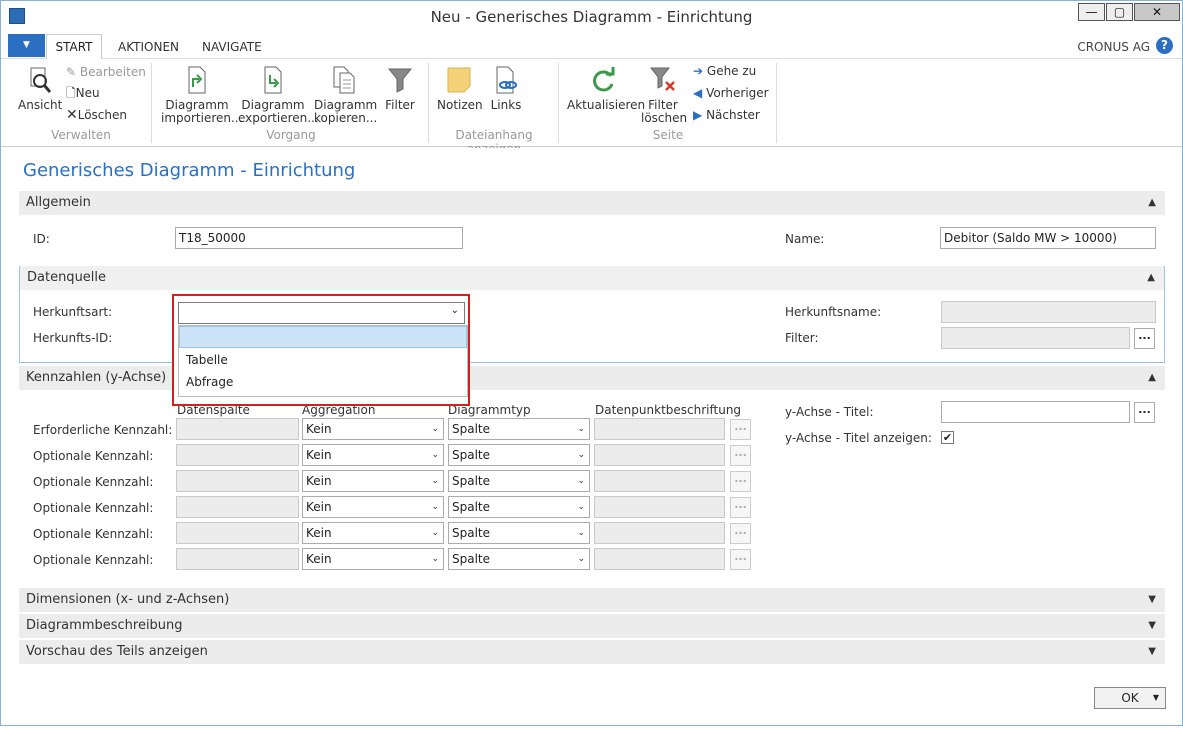  Describe the element at coordinates (460, 88) in the screenshot. I see `notizen-button: Notizen` at that location.